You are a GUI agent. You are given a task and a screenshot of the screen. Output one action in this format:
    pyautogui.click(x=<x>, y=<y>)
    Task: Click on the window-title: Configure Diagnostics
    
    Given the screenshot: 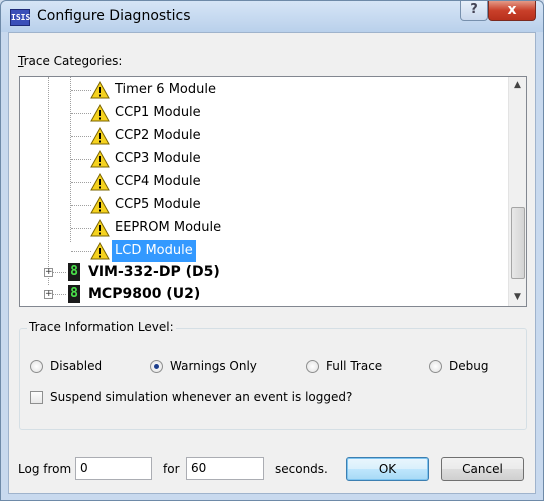 What is the action you would take?
    pyautogui.click(x=114, y=16)
    